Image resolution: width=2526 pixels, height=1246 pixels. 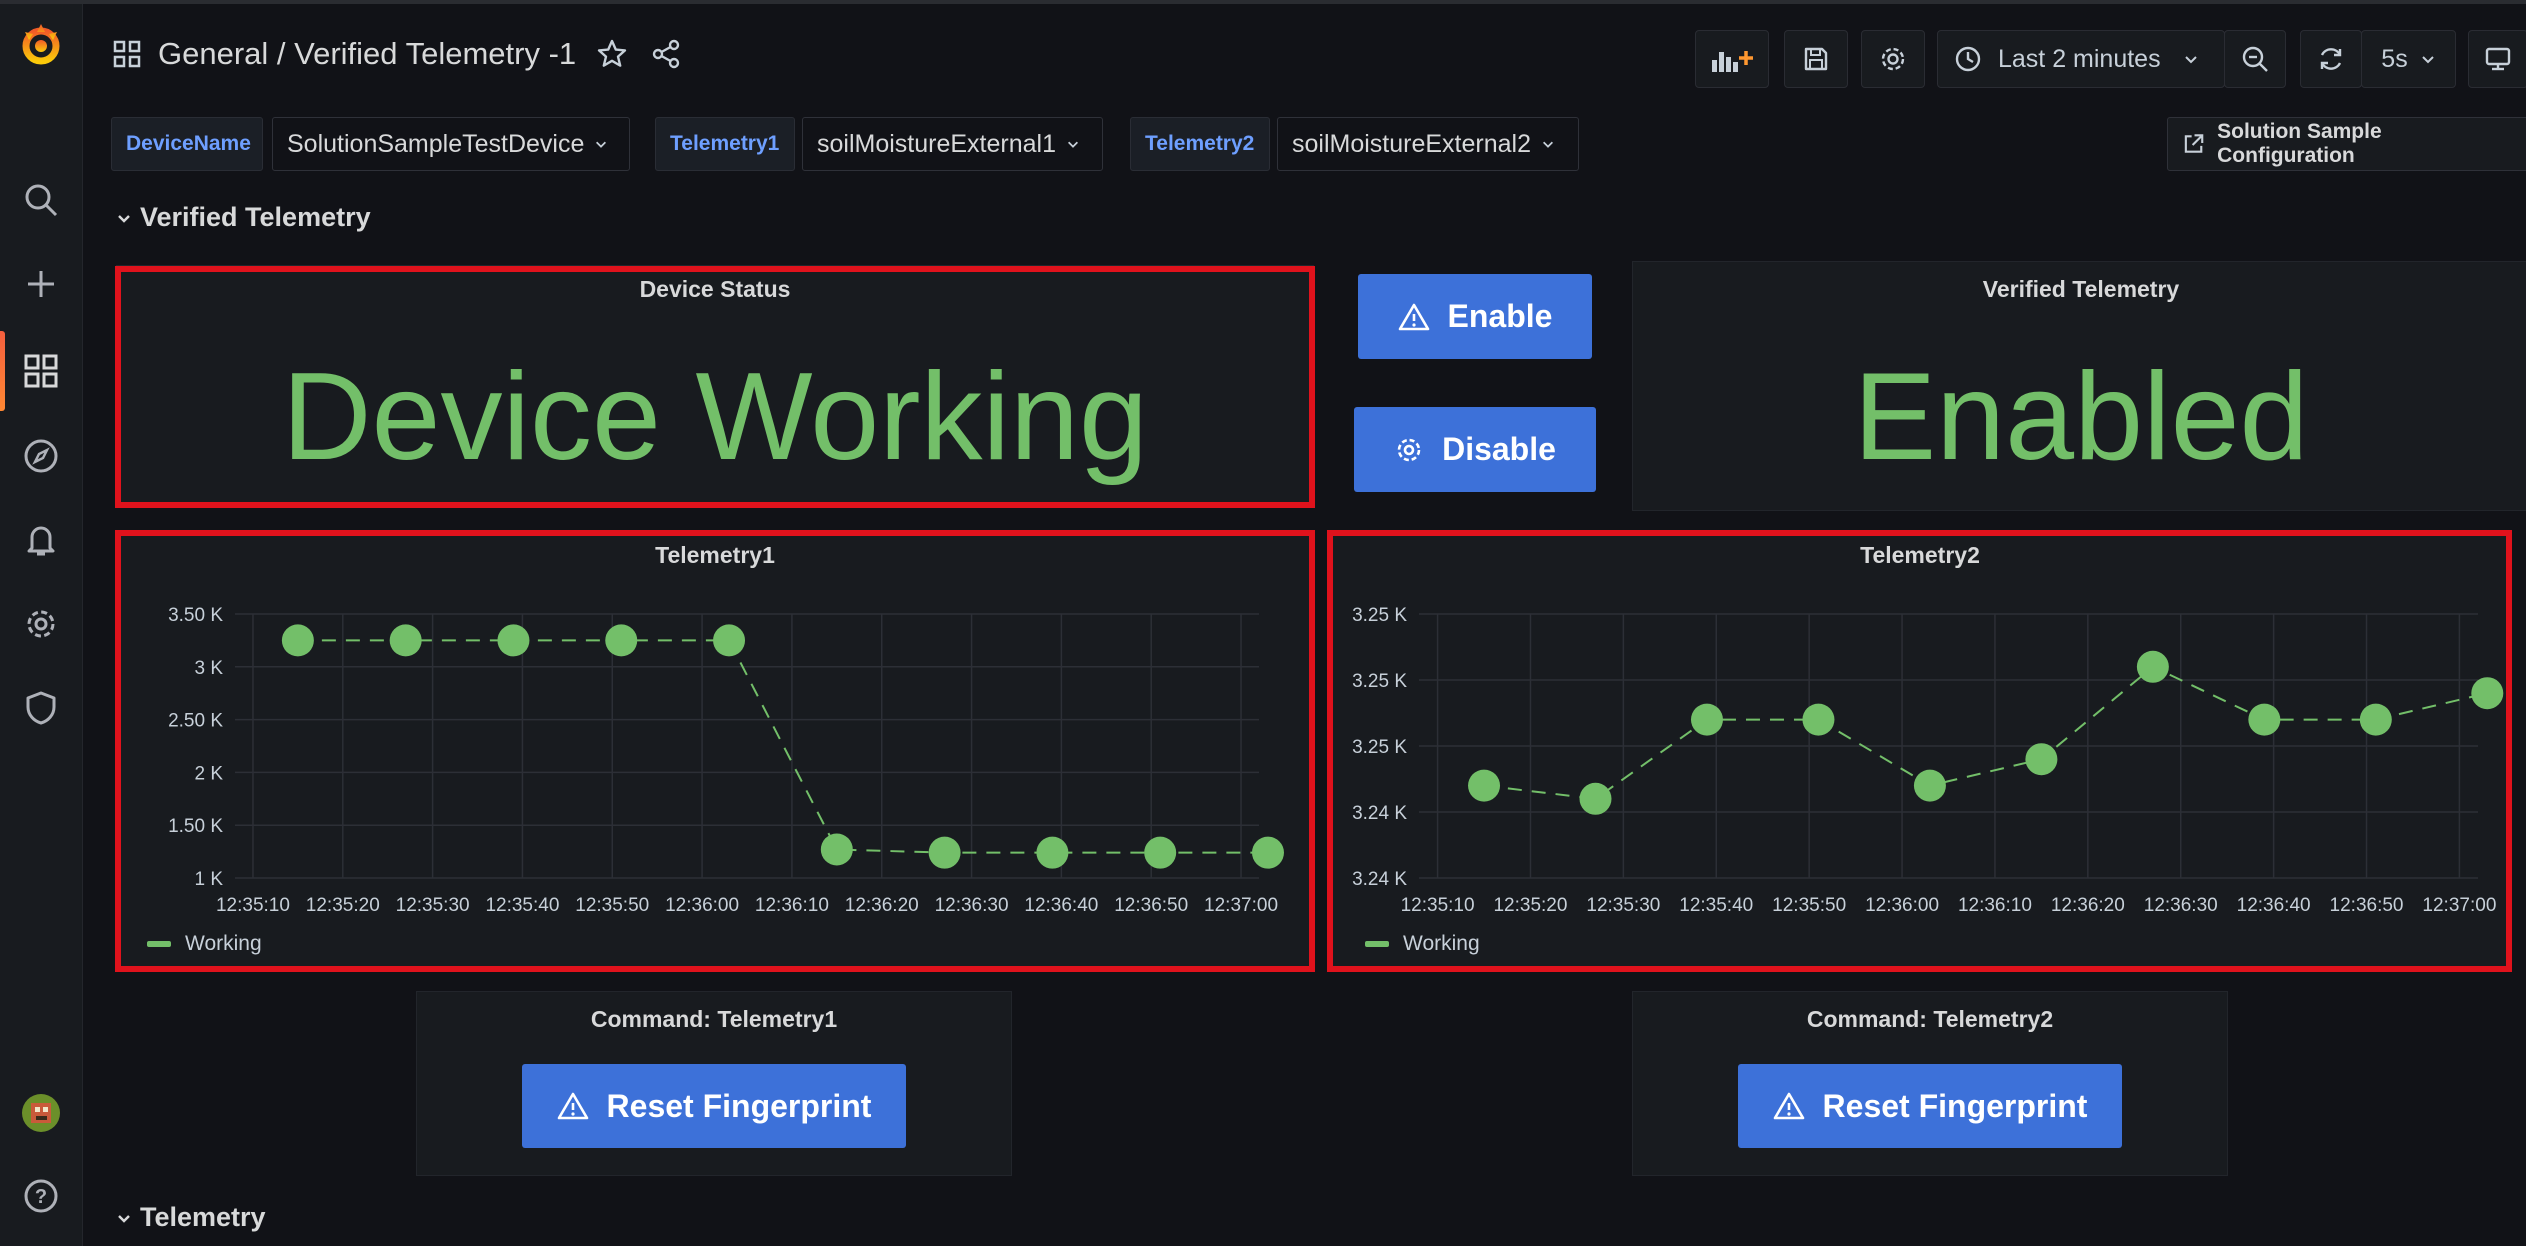 I want to click on variable-select-devicename: SolutionSampleTestDevice, so click(x=451, y=144).